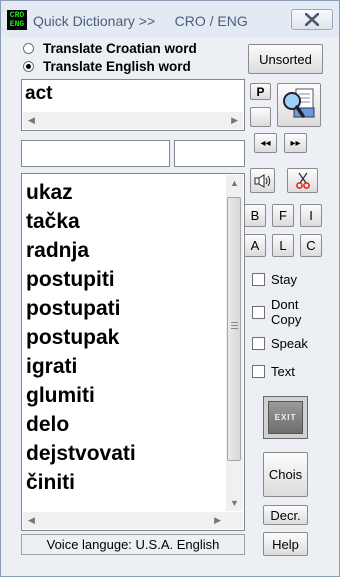  Describe the element at coordinates (133, 520) in the screenshot. I see `results-hscrollbar: ◀ ▶` at that location.